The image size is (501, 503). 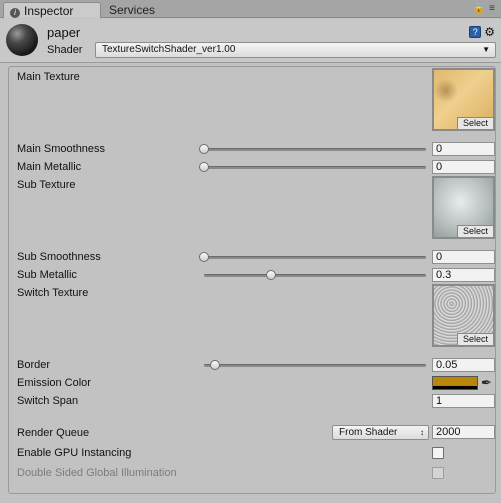 I want to click on sub-smoothness-slider, so click(x=315, y=257).